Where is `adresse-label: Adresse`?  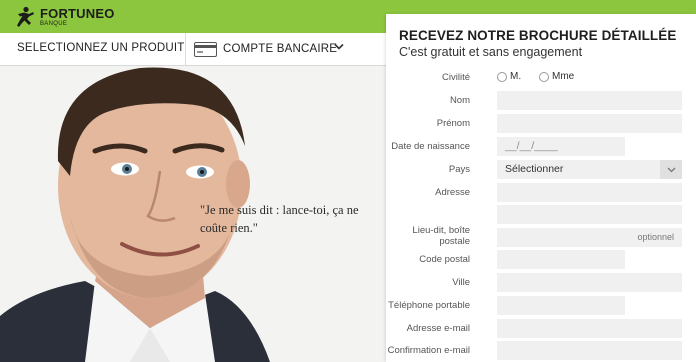
adresse-label: Adresse is located at coordinates (452, 192).